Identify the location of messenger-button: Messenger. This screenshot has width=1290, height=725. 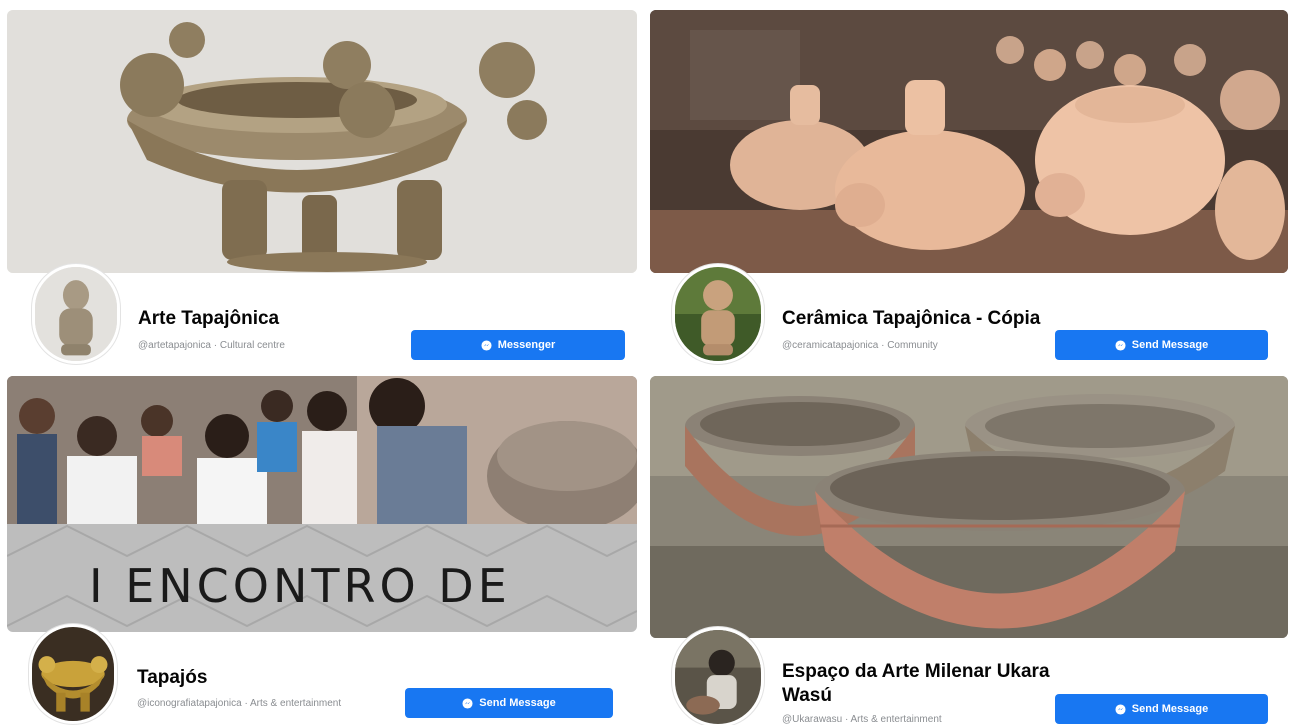
(518, 345).